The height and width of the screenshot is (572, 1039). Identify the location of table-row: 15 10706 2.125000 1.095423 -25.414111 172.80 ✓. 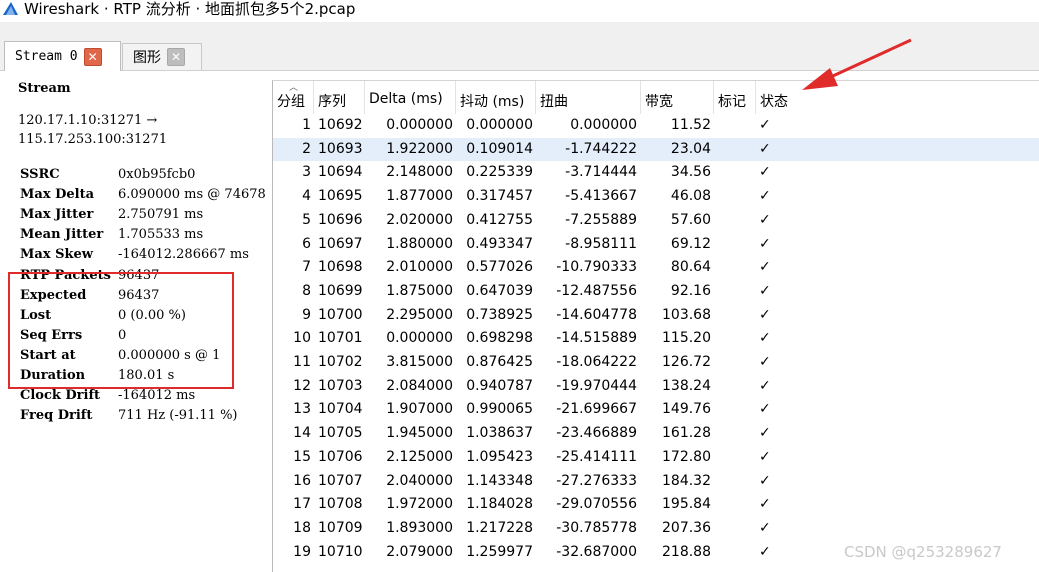
(656, 458).